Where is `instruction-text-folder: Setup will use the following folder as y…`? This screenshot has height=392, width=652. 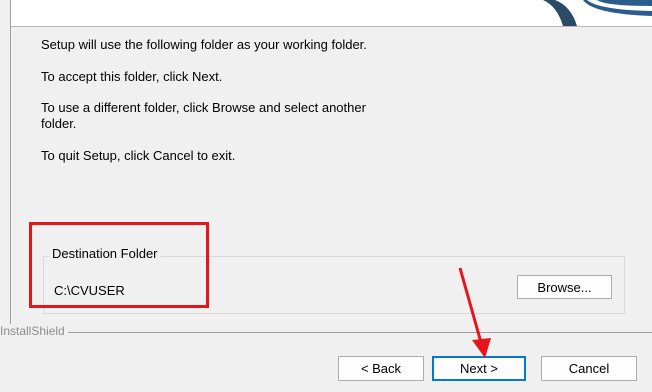
instruction-text-folder: Setup will use the following folder as y… is located at coordinates (204, 44).